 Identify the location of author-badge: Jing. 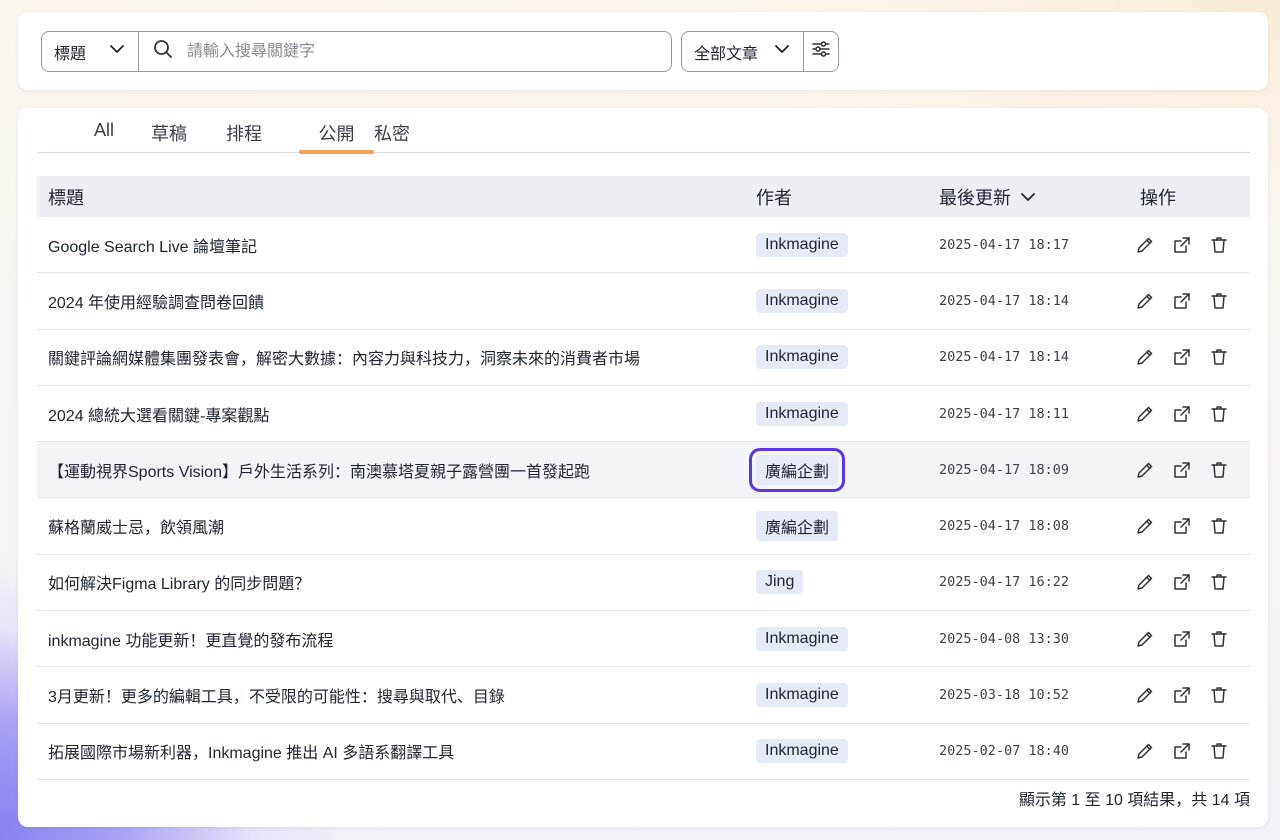
(780, 582).